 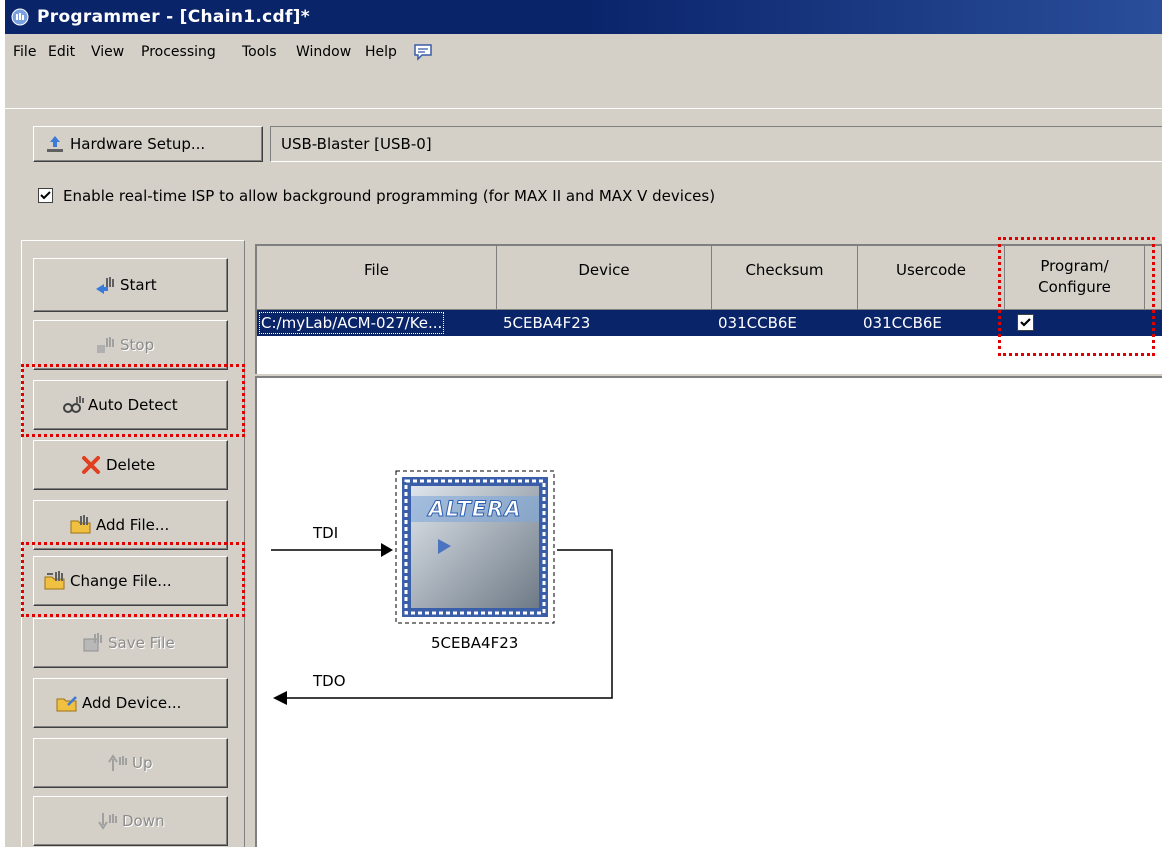 I want to click on up-button: Up, so click(x=130, y=763).